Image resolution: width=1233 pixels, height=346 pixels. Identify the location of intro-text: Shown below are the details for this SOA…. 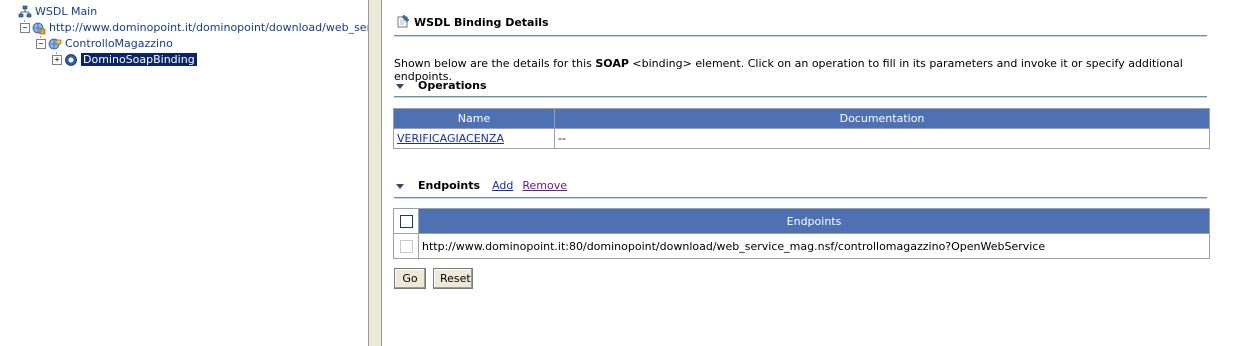
(813, 70).